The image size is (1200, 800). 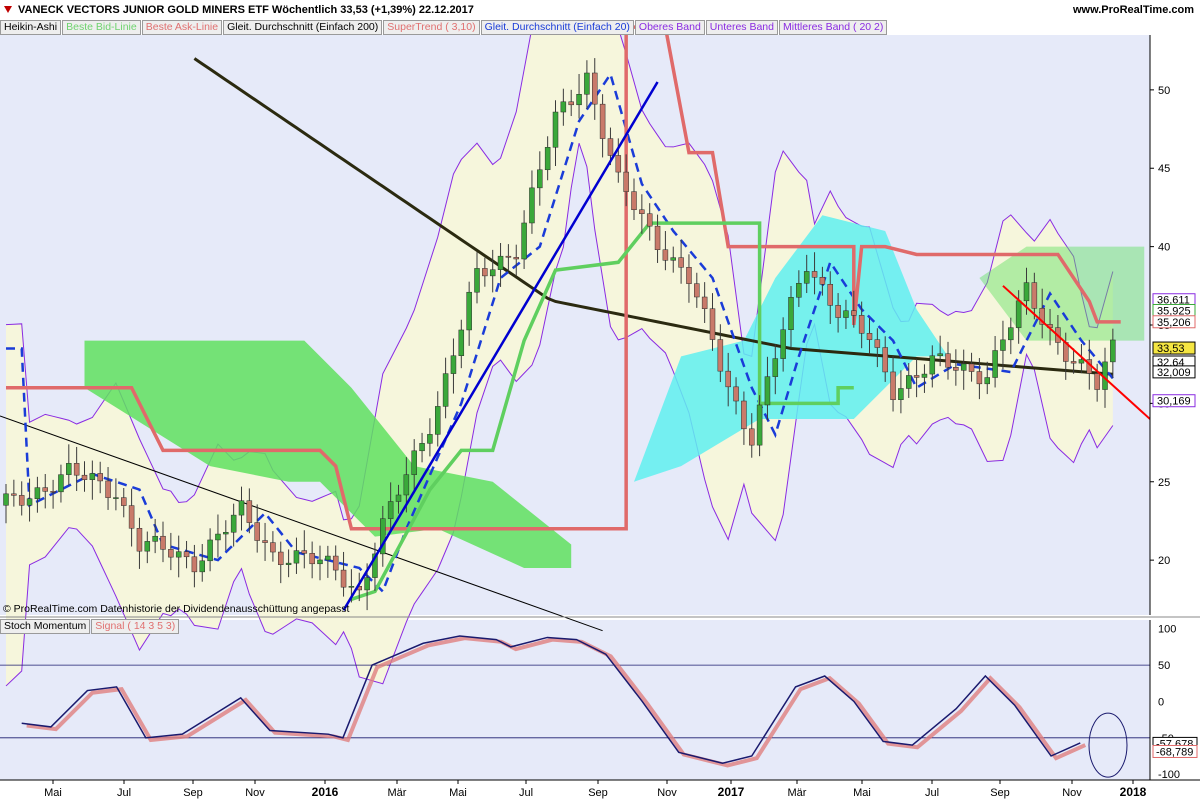 What do you see at coordinates (431, 27) in the screenshot?
I see `legend-item-4: SuperTrend ( 3,10)` at bounding box center [431, 27].